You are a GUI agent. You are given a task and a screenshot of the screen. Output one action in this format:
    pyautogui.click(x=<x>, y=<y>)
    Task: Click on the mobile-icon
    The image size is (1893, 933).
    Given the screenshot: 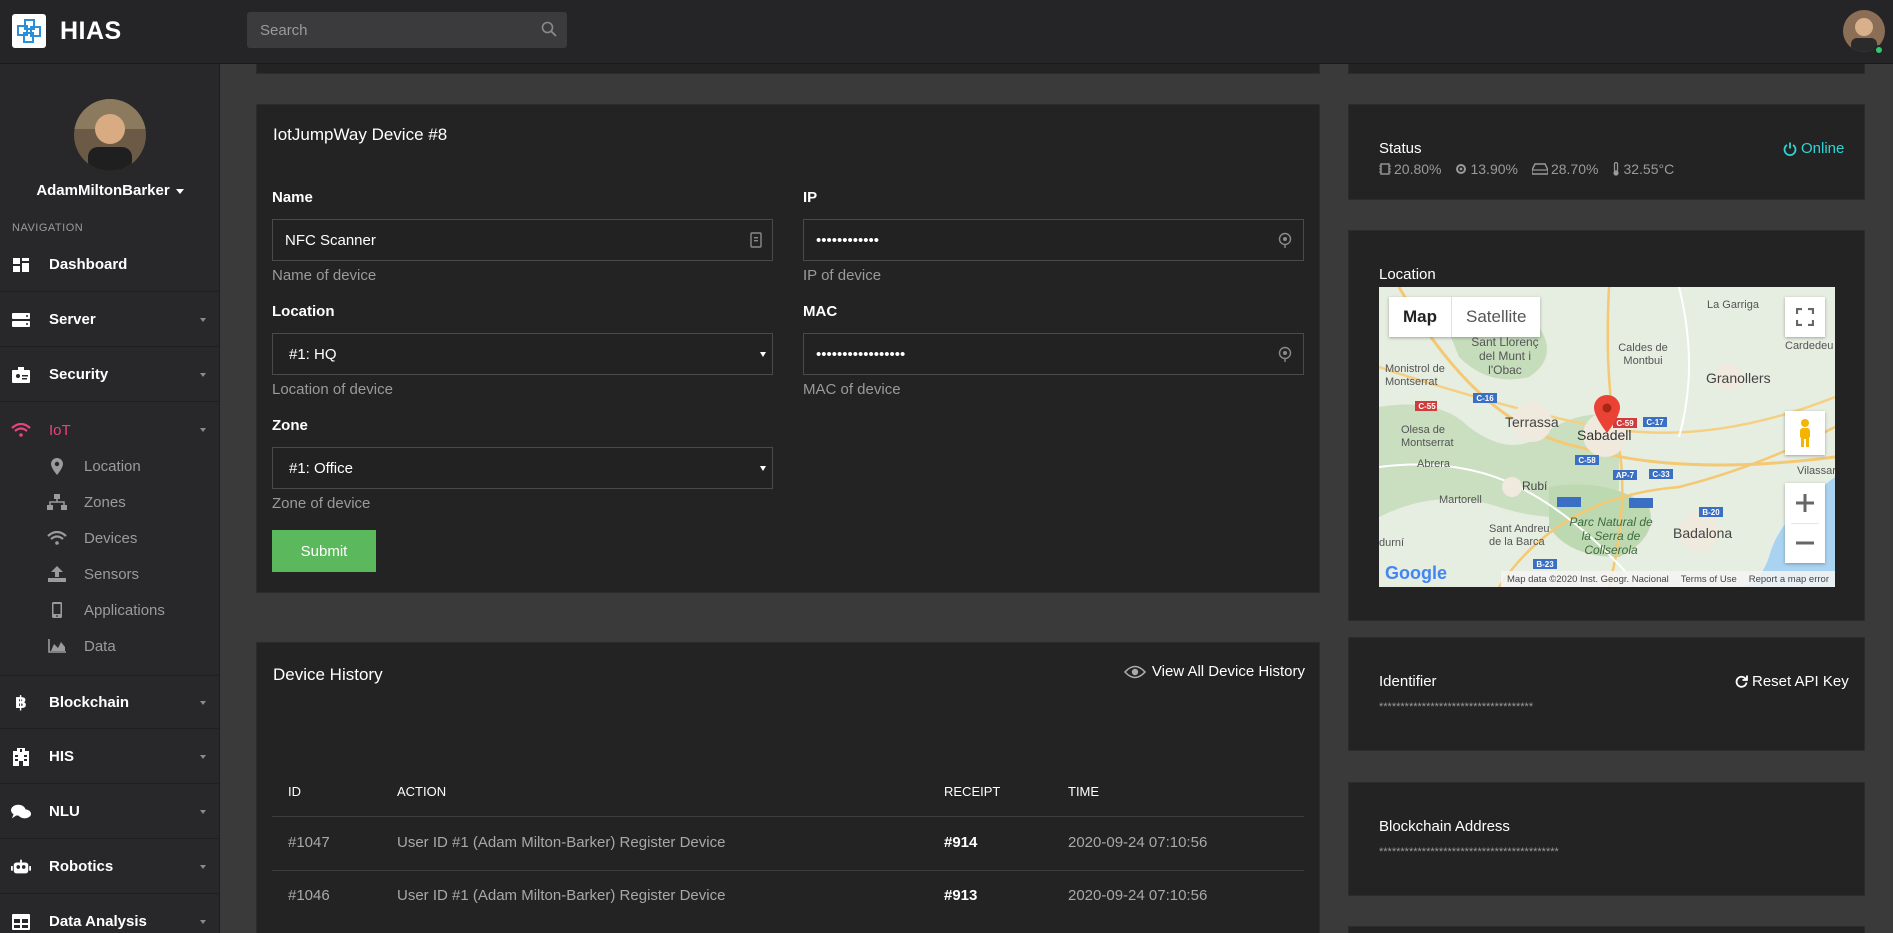 What is the action you would take?
    pyautogui.click(x=57, y=610)
    